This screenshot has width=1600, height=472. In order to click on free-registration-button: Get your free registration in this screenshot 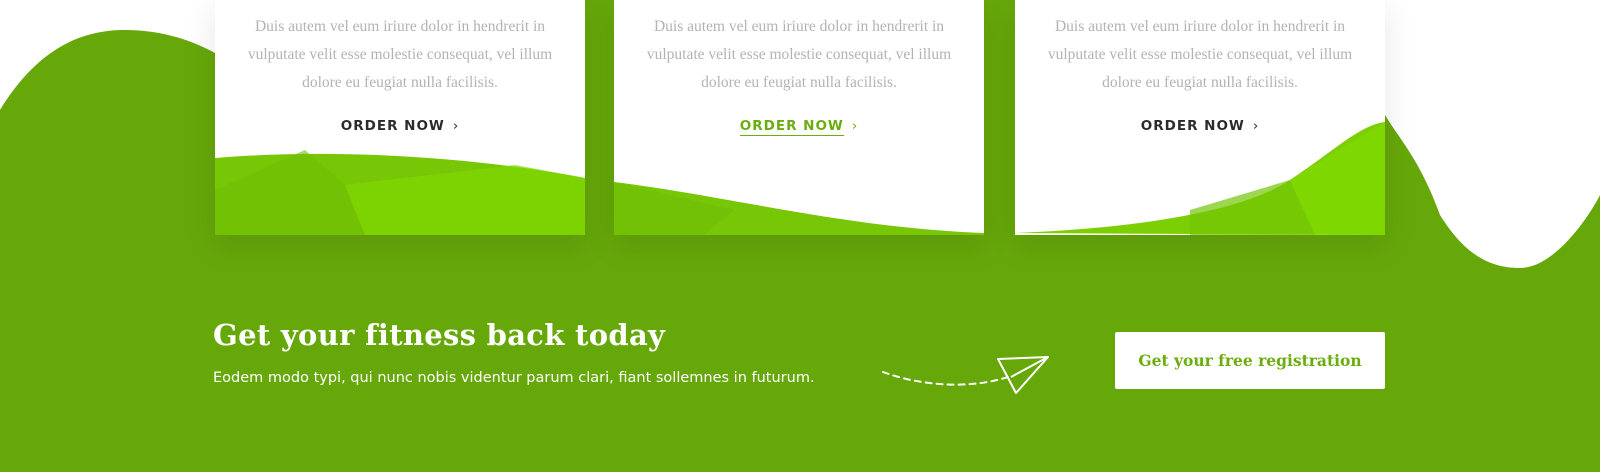, I will do `click(1250, 360)`.